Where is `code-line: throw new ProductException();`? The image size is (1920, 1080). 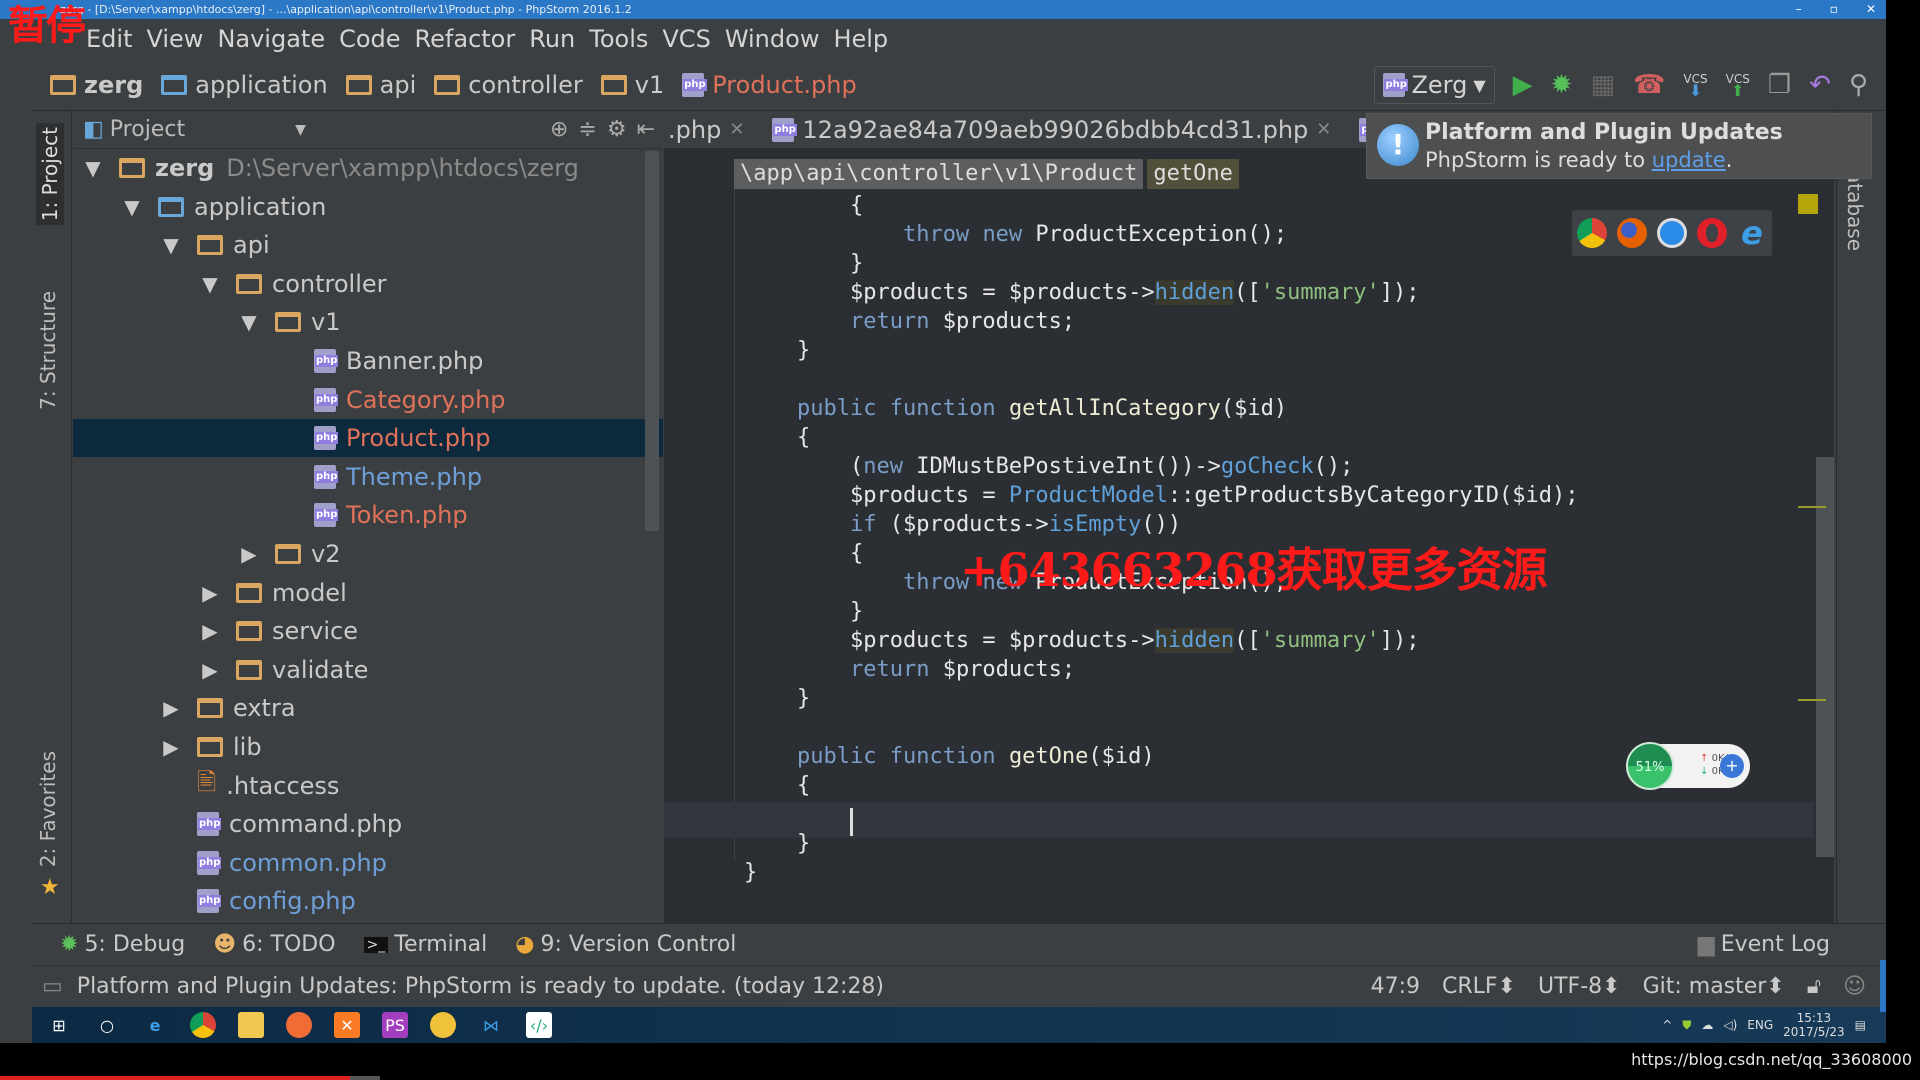
code-line: throw new ProductException(); is located at coordinates (1161, 234).